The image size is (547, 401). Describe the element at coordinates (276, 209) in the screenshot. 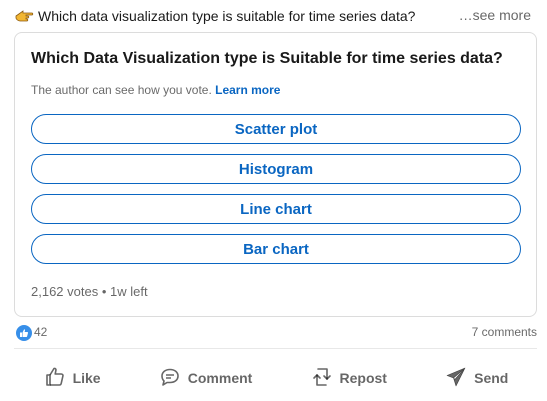

I see `poll-option-line-chart: Line chart` at that location.